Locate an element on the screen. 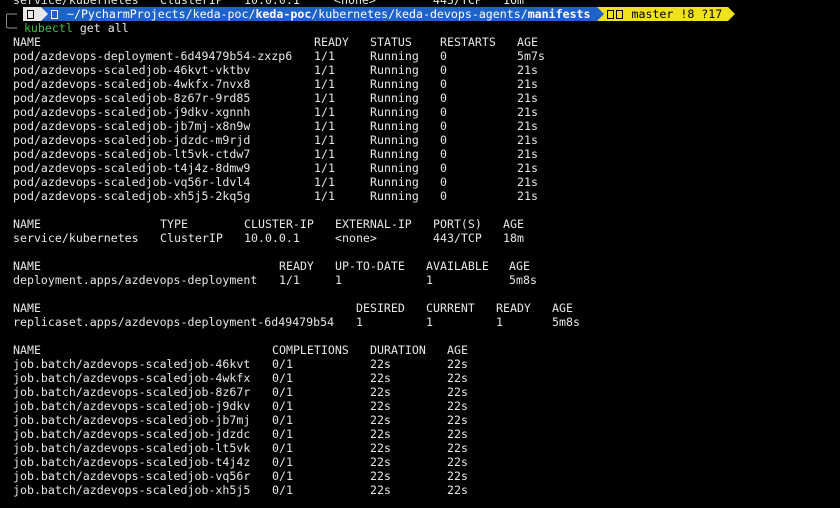 The image size is (840, 508). table-header-row: NAME DESIRED CURRENT READY AGE is located at coordinates (426, 308).